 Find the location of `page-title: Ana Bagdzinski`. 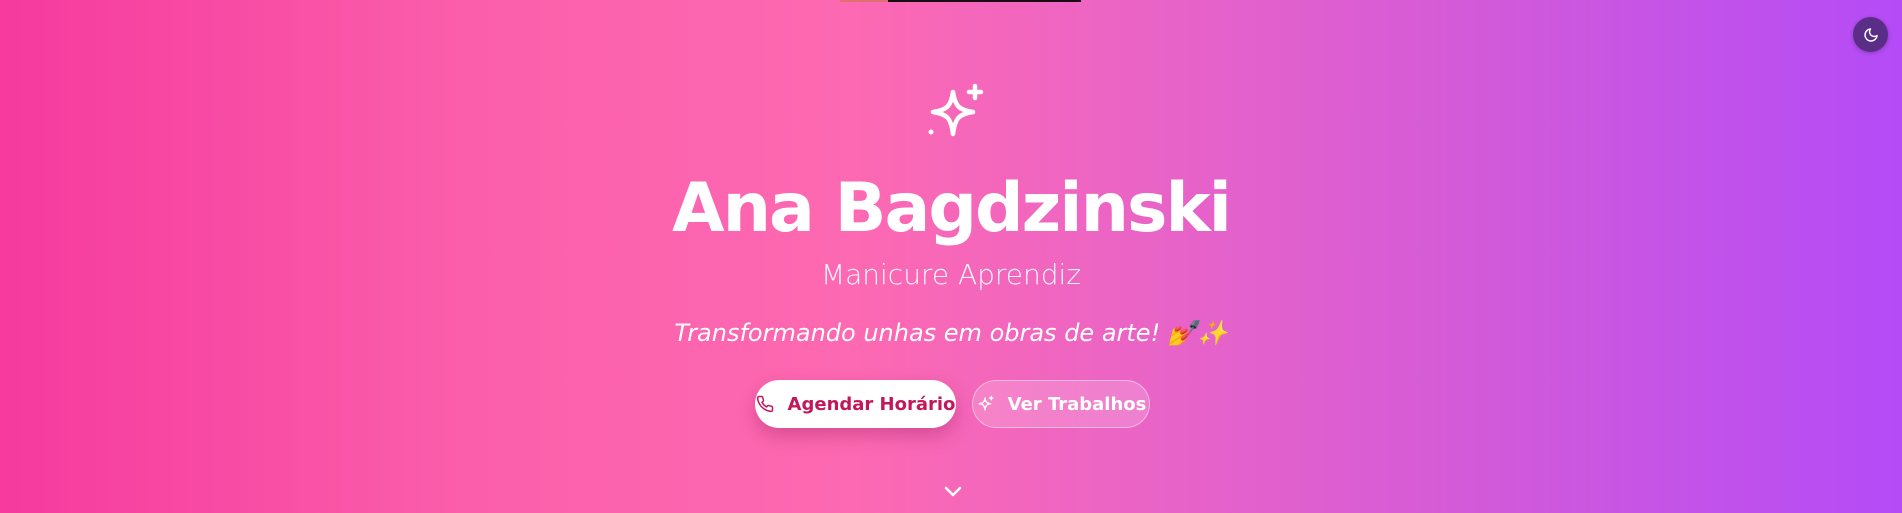

page-title: Ana Bagdzinski is located at coordinates (952, 208).